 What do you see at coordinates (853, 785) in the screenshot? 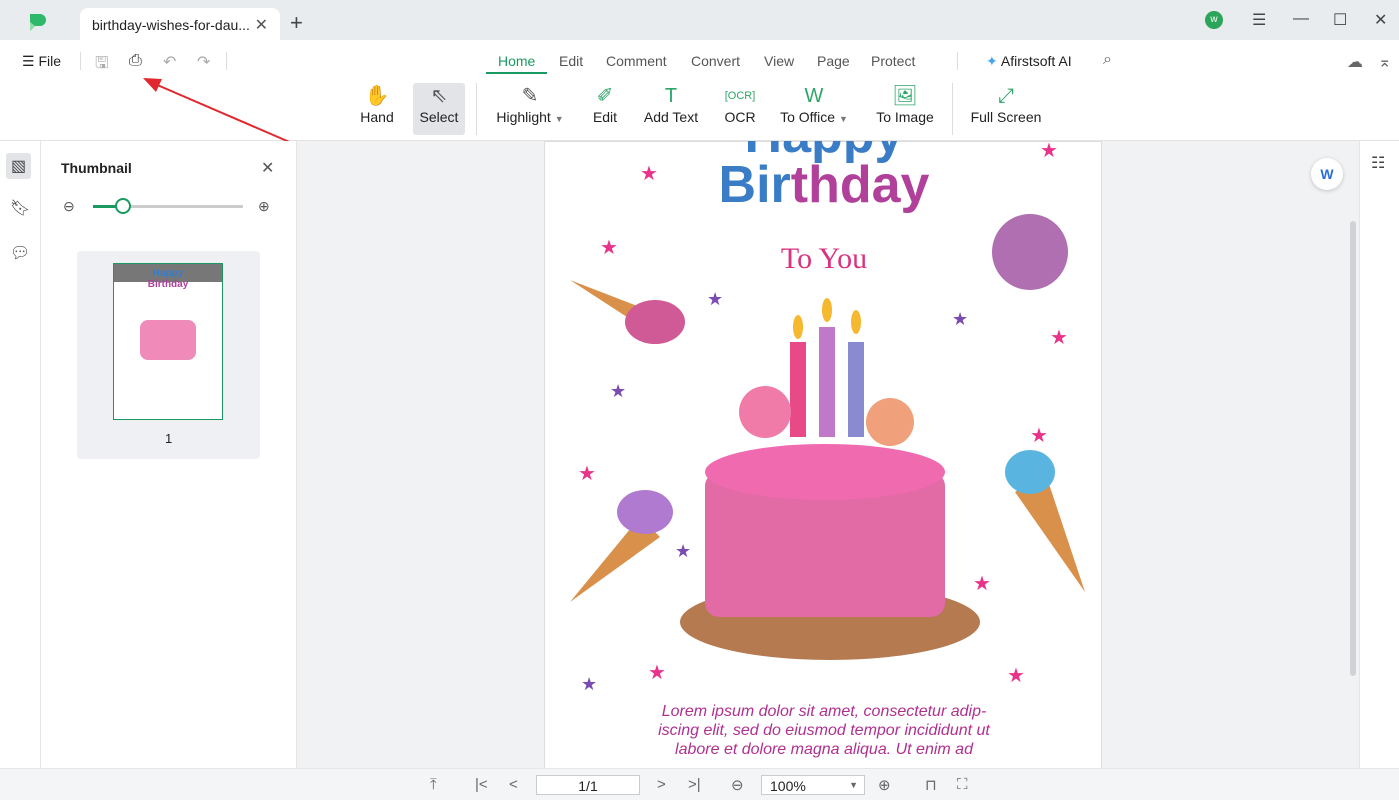
I see `chevron-down-icon: ▼` at bounding box center [853, 785].